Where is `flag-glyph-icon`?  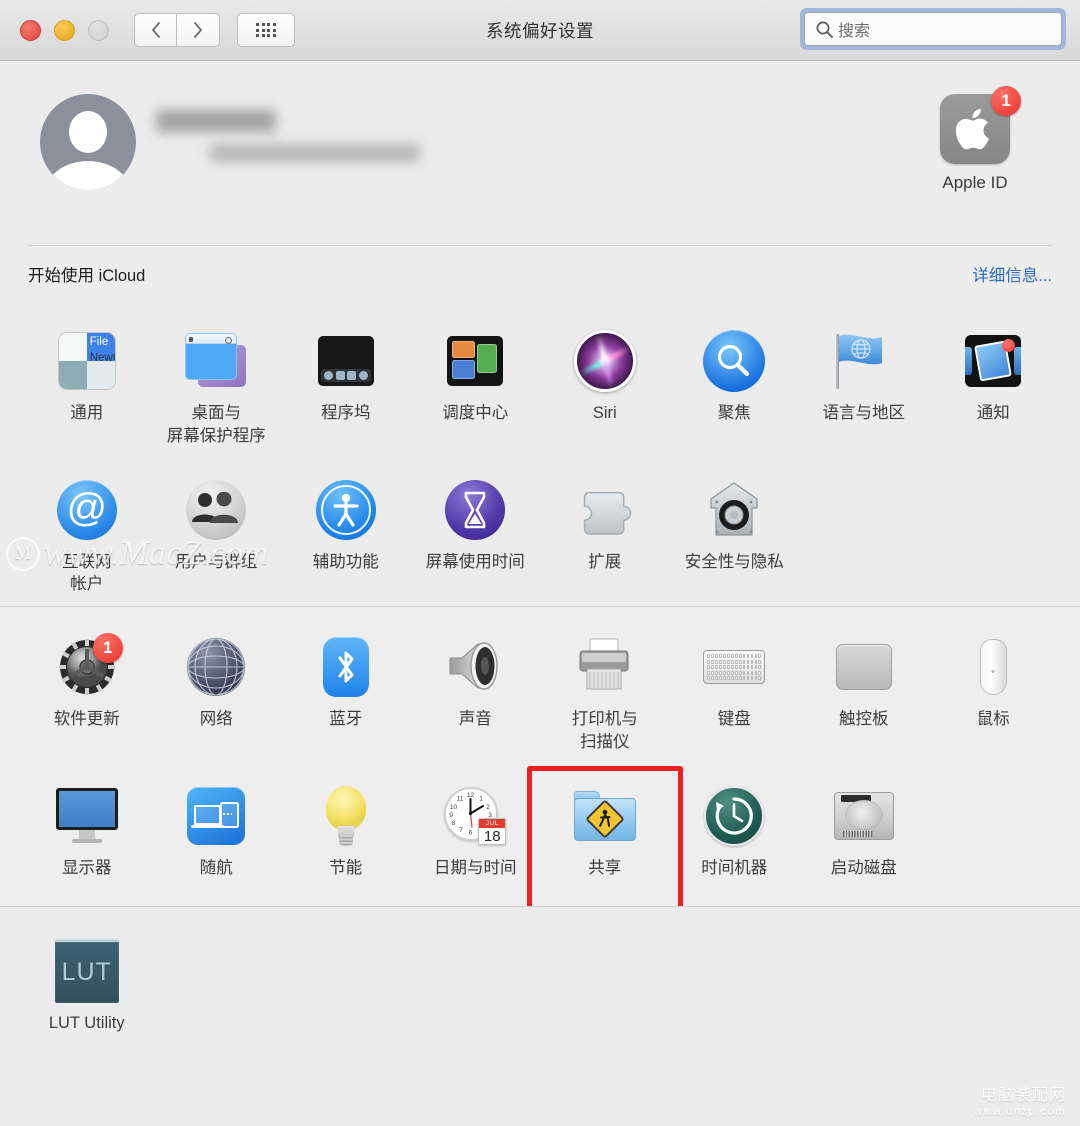
flag-glyph-icon is located at coordinates (860, 349).